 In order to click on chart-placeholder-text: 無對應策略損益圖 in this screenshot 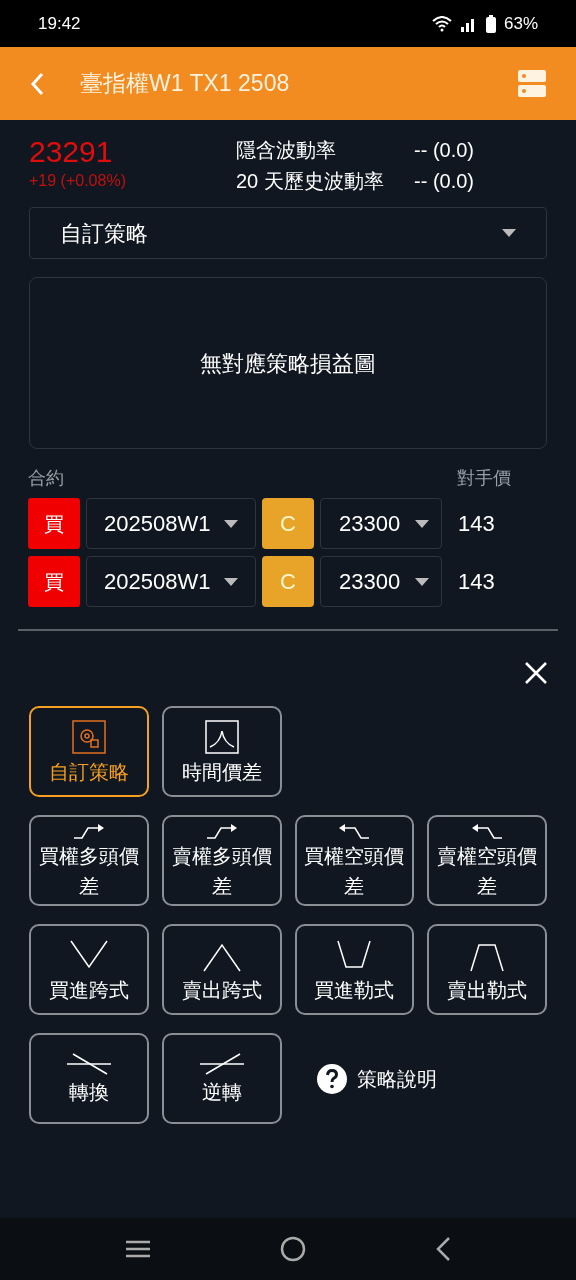, I will do `click(288, 363)`.